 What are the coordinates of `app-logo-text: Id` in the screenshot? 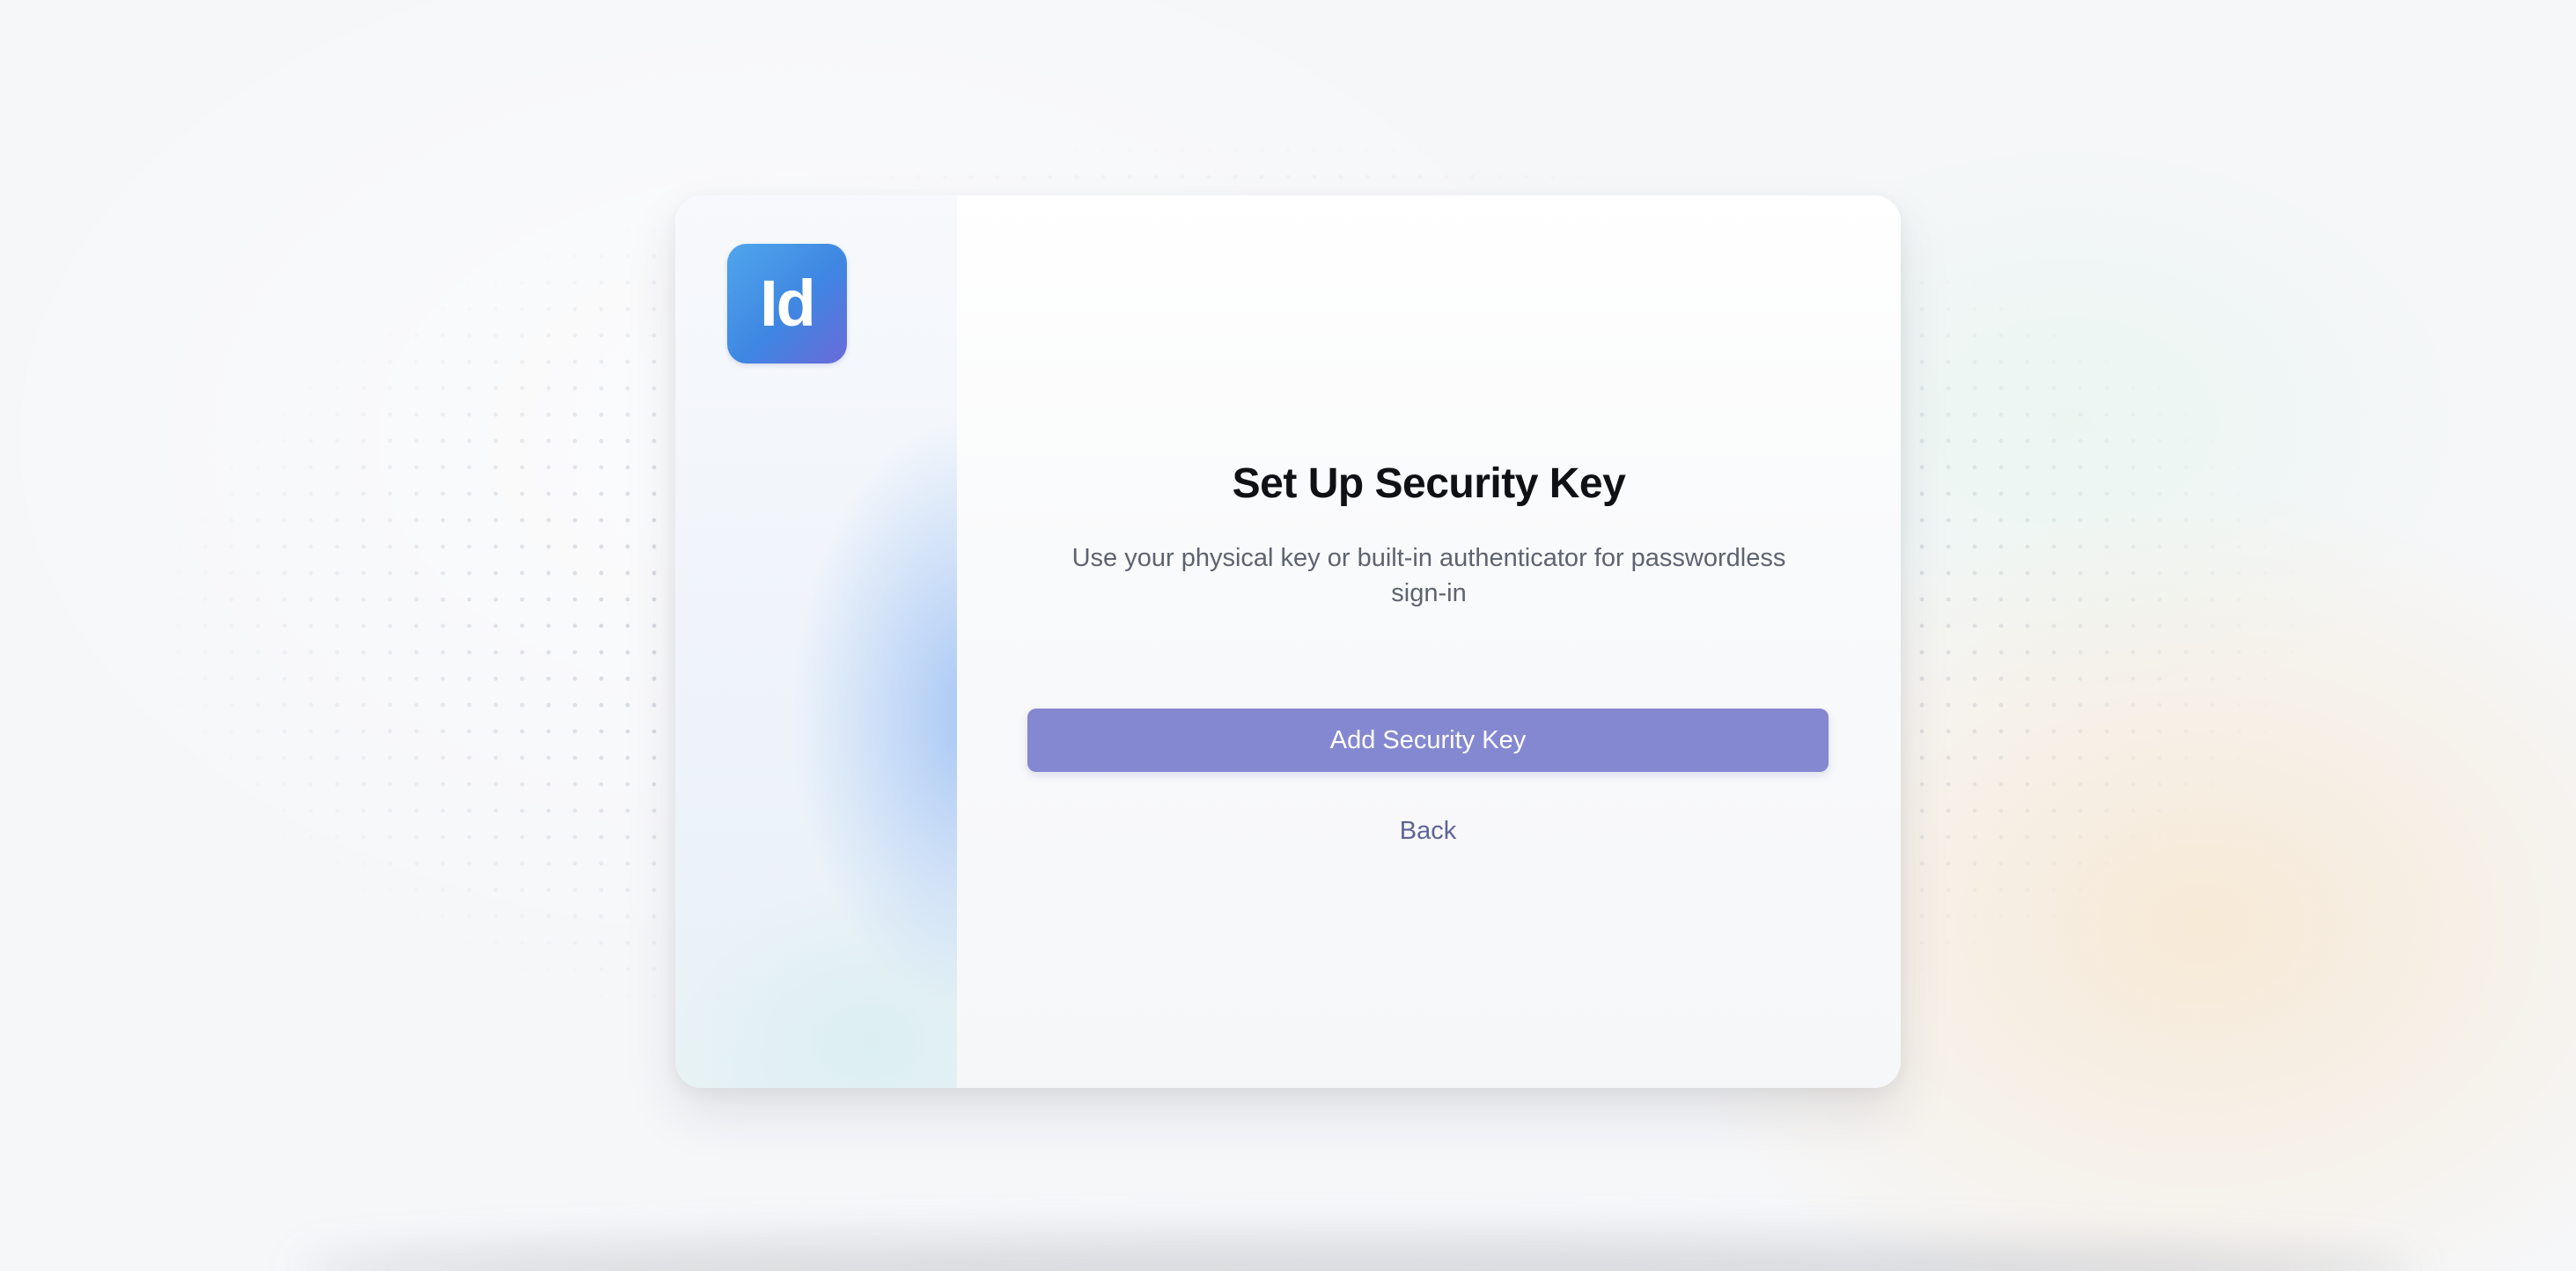 It's located at (788, 304).